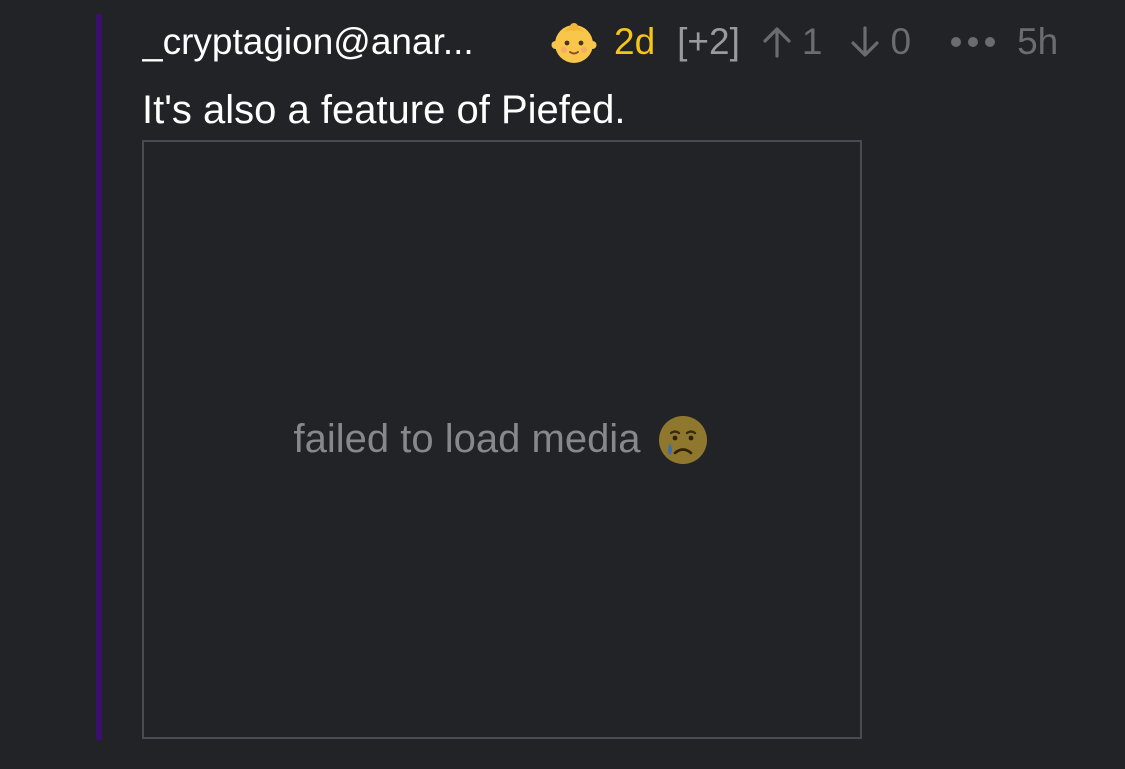 The height and width of the screenshot is (769, 1125). Describe the element at coordinates (901, 41) in the screenshot. I see `downvote-count: 0` at that location.